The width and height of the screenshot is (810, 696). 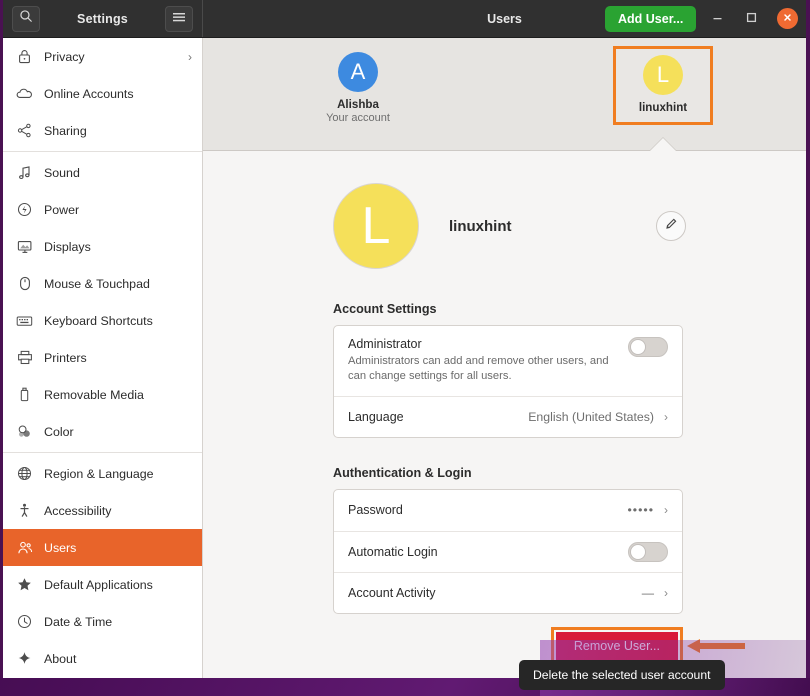 What do you see at coordinates (102, 130) in the screenshot?
I see `sidebar-item-sharing: Sharing` at bounding box center [102, 130].